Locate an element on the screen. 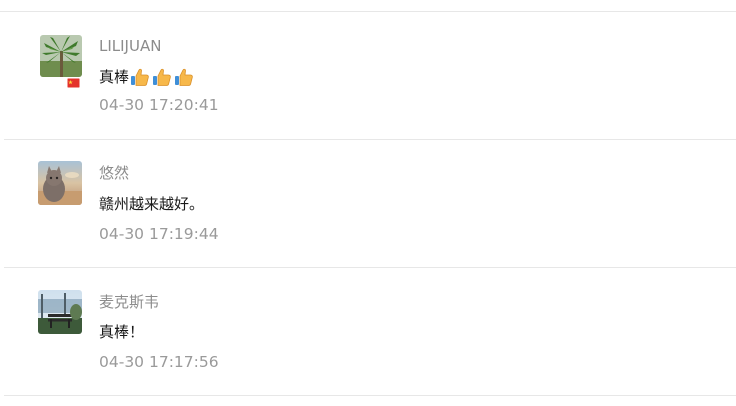  cat-sunset-avatar is located at coordinates (60, 183).